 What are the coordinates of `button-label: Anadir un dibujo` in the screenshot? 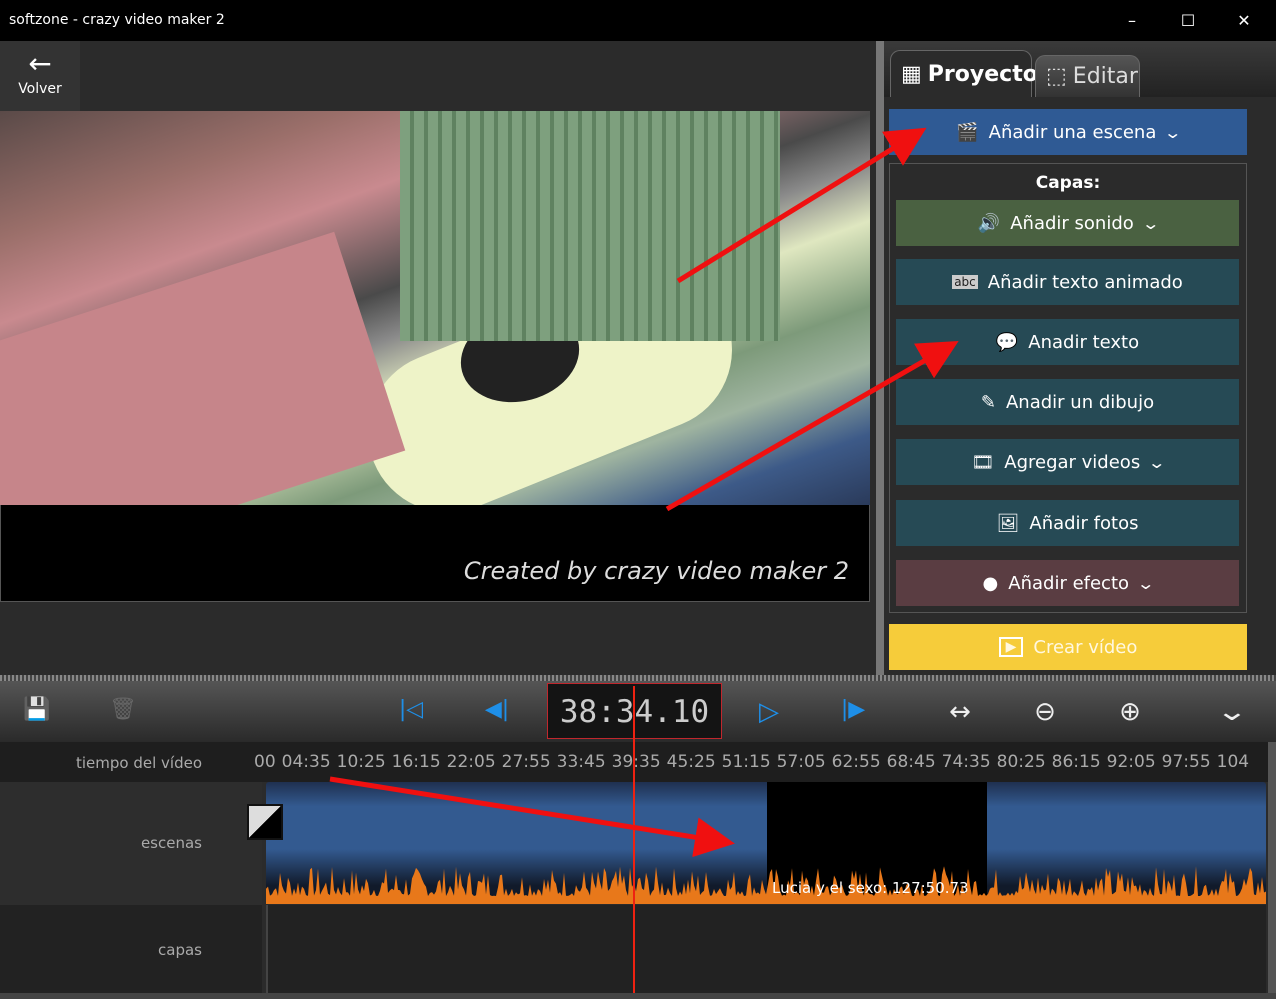 It's located at (1080, 402).